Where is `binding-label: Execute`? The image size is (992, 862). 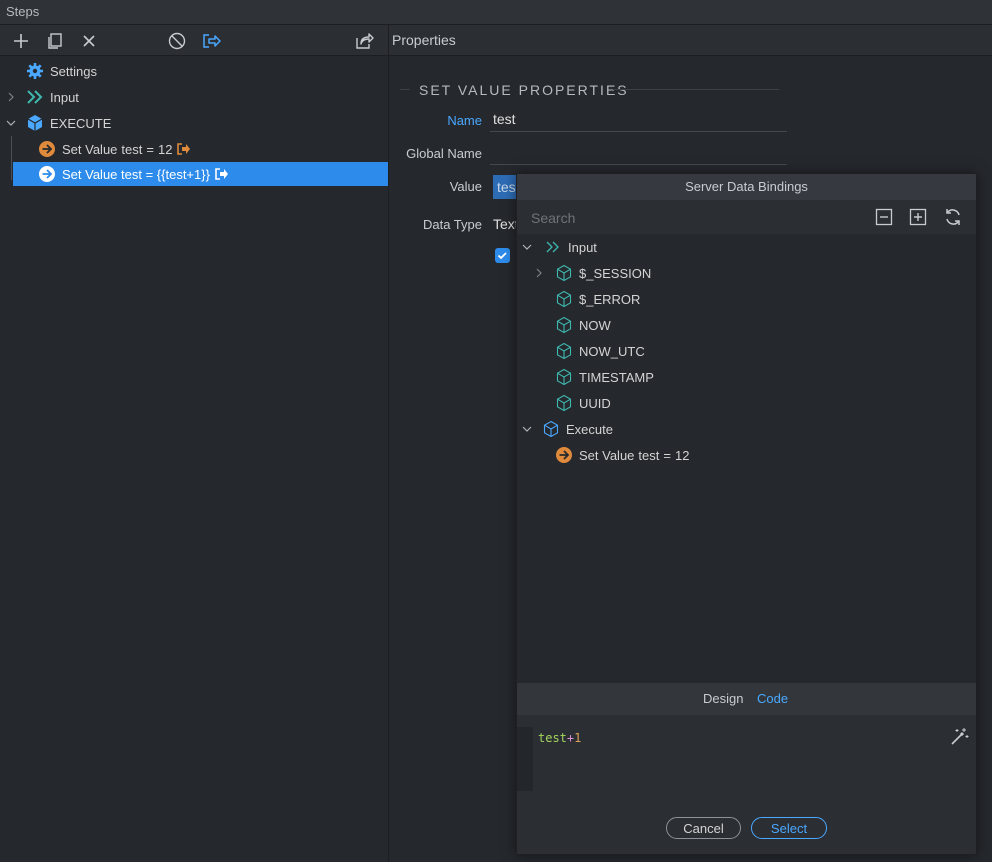
binding-label: Execute is located at coordinates (589, 429).